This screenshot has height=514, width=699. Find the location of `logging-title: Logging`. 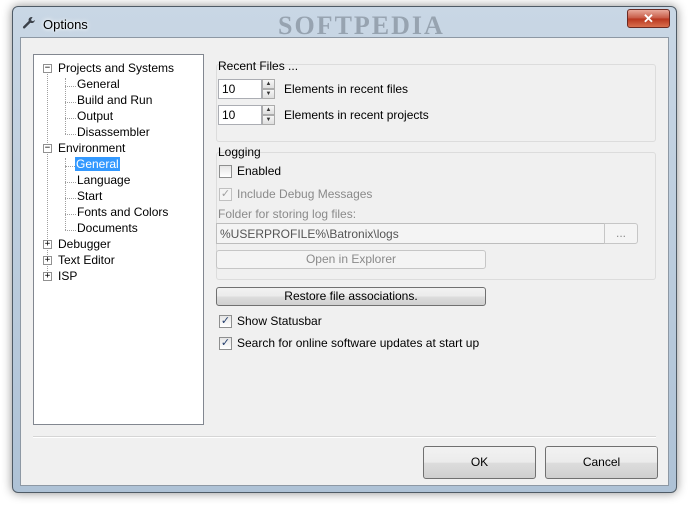

logging-title: Logging is located at coordinates (239, 152).